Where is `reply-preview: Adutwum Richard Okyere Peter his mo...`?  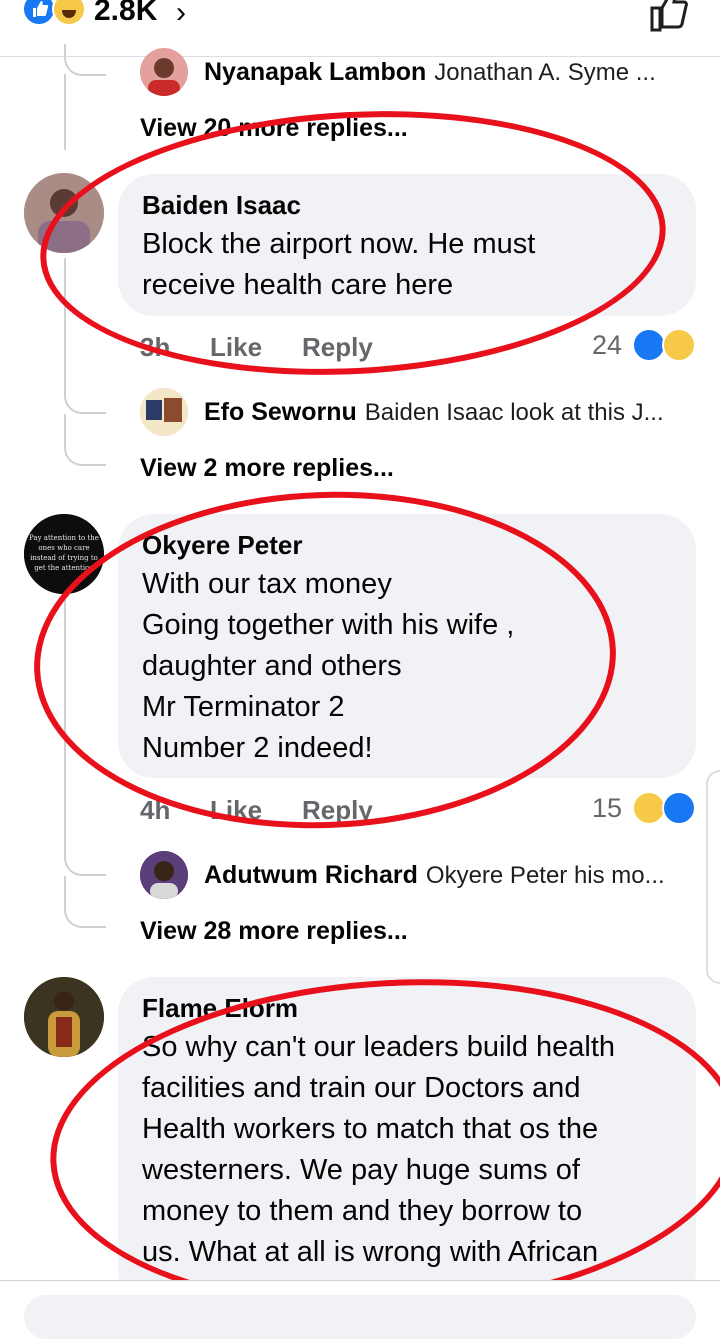 reply-preview: Adutwum Richard Okyere Peter his mo... is located at coordinates (434, 875).